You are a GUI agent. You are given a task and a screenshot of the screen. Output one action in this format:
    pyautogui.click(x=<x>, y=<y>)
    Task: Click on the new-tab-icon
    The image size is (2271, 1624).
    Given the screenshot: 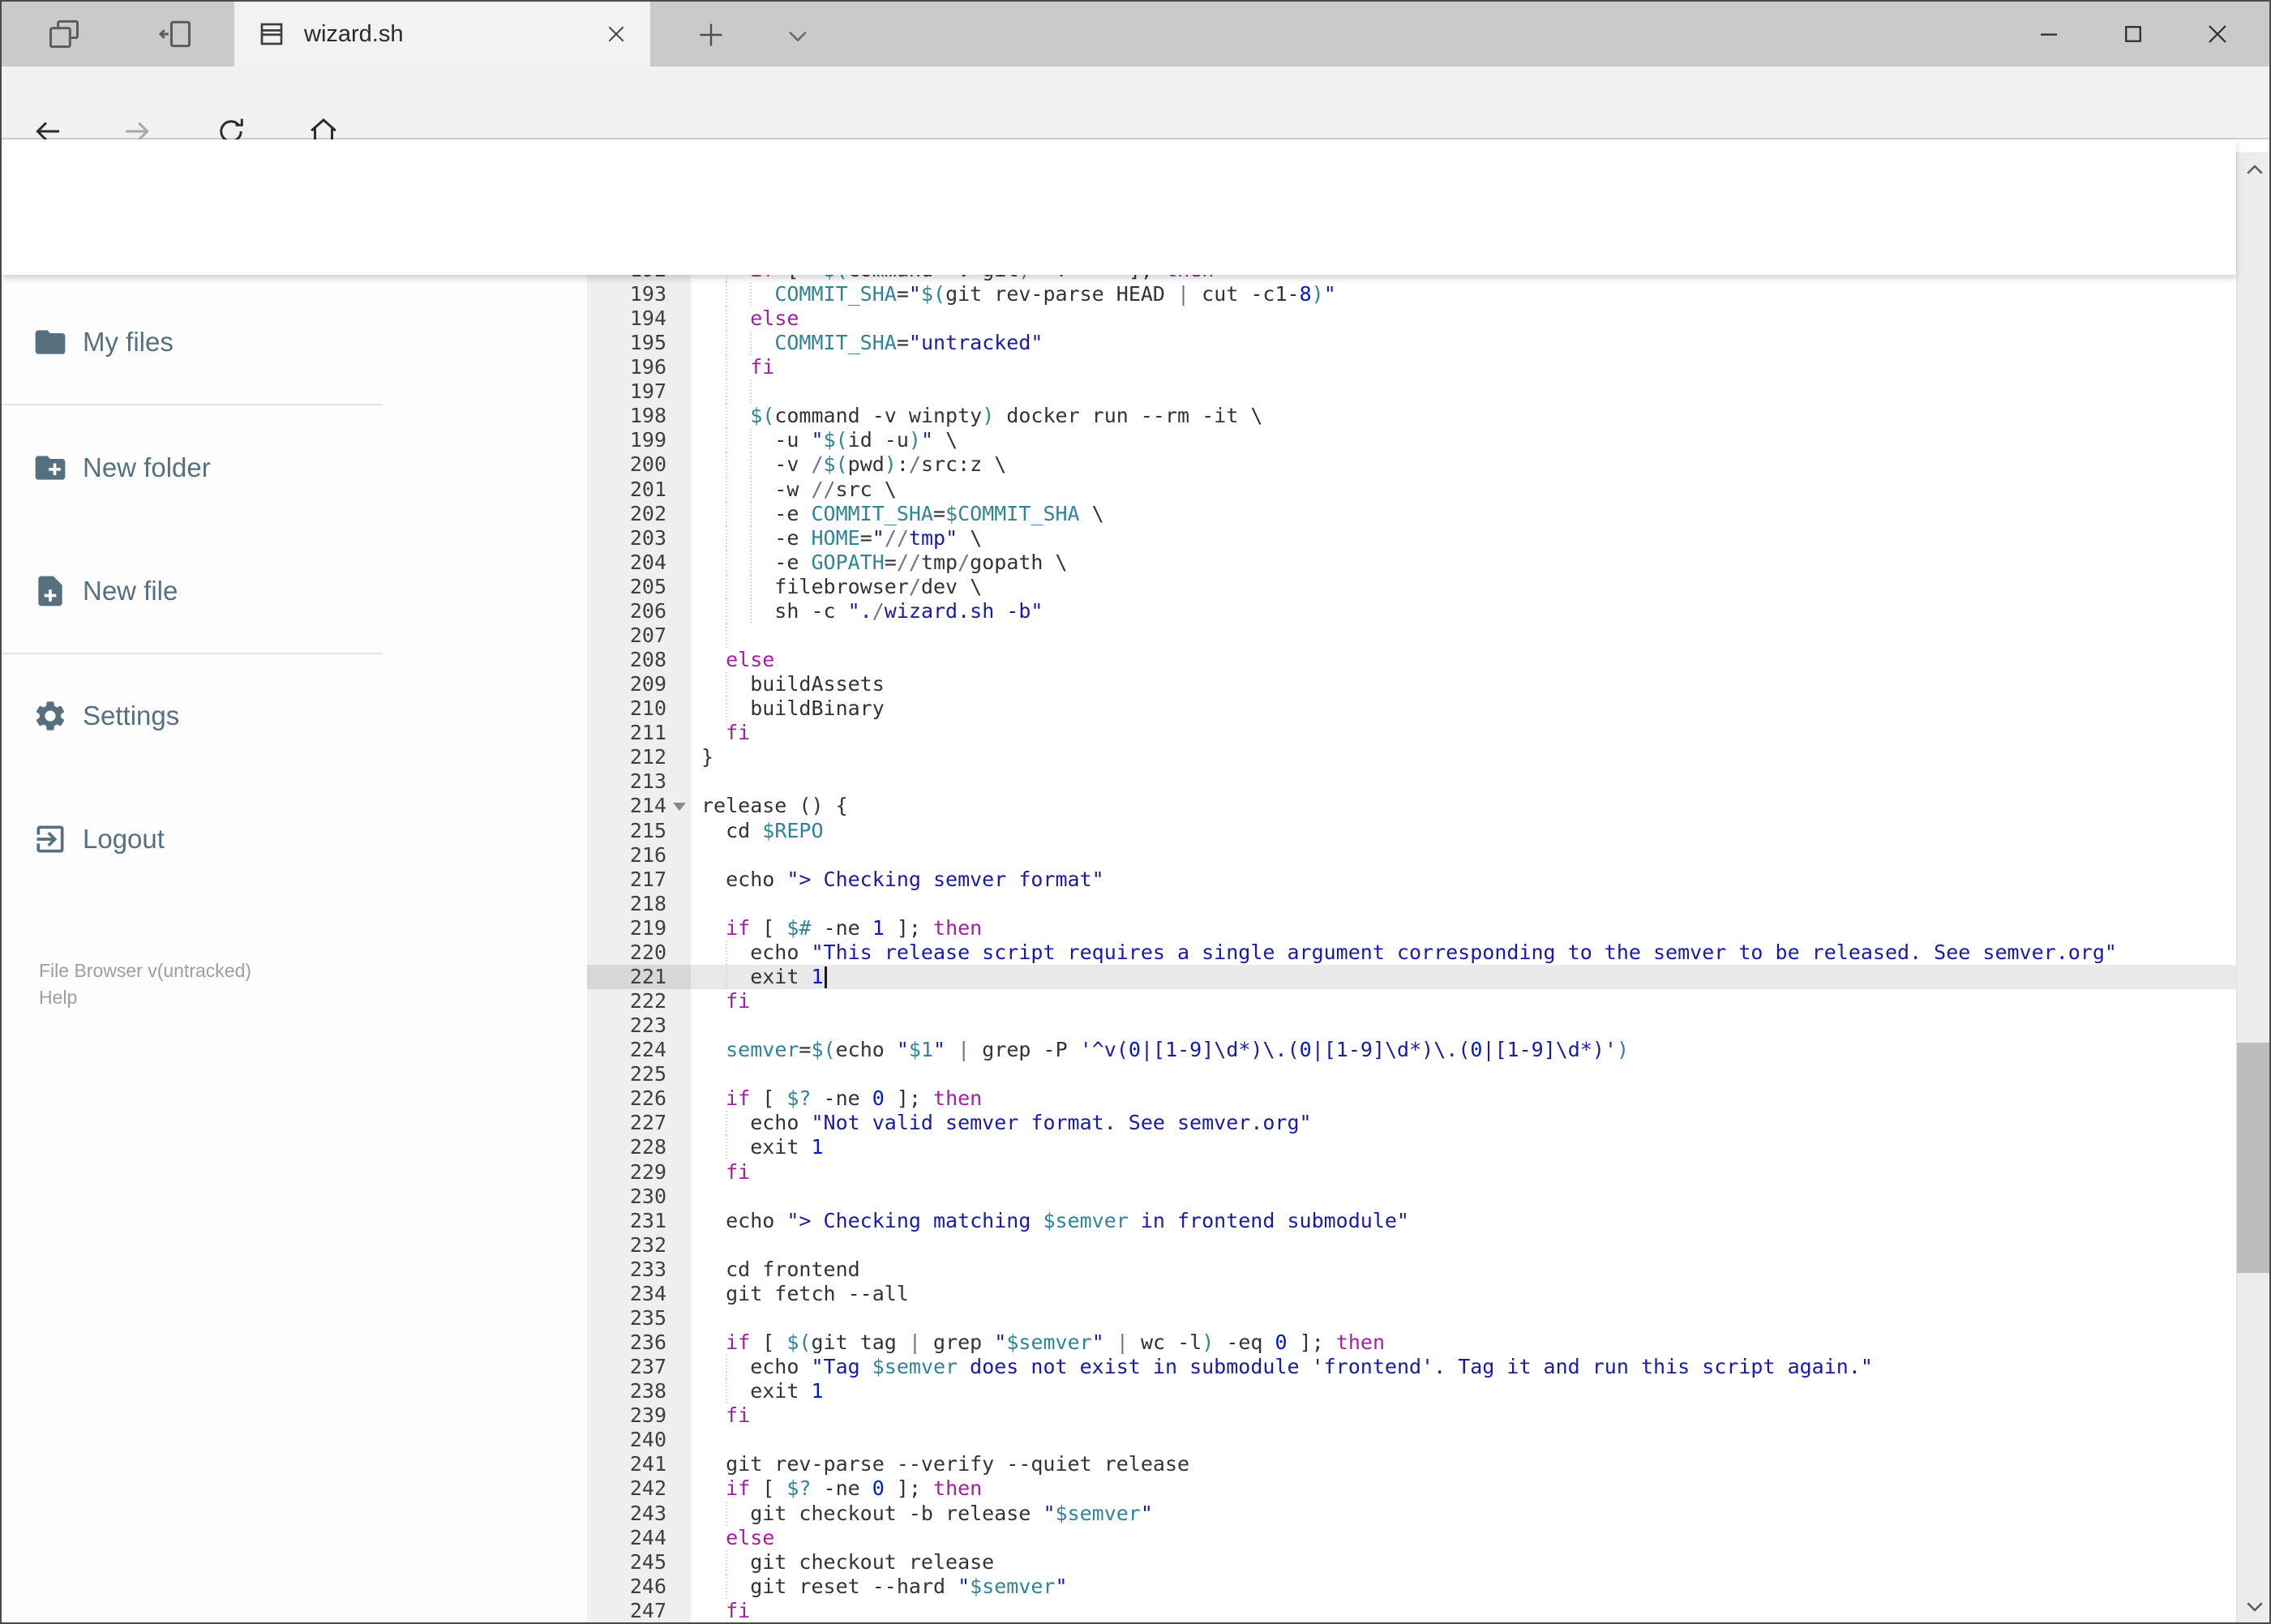 What is the action you would take?
    pyautogui.click(x=711, y=35)
    